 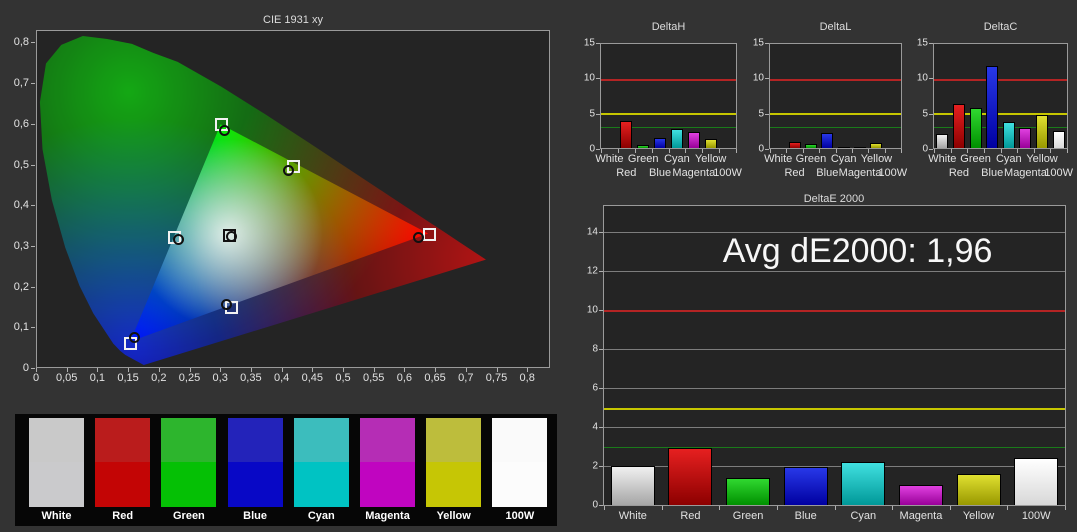 I want to click on swatch-target-yellow, so click(x=454, y=484).